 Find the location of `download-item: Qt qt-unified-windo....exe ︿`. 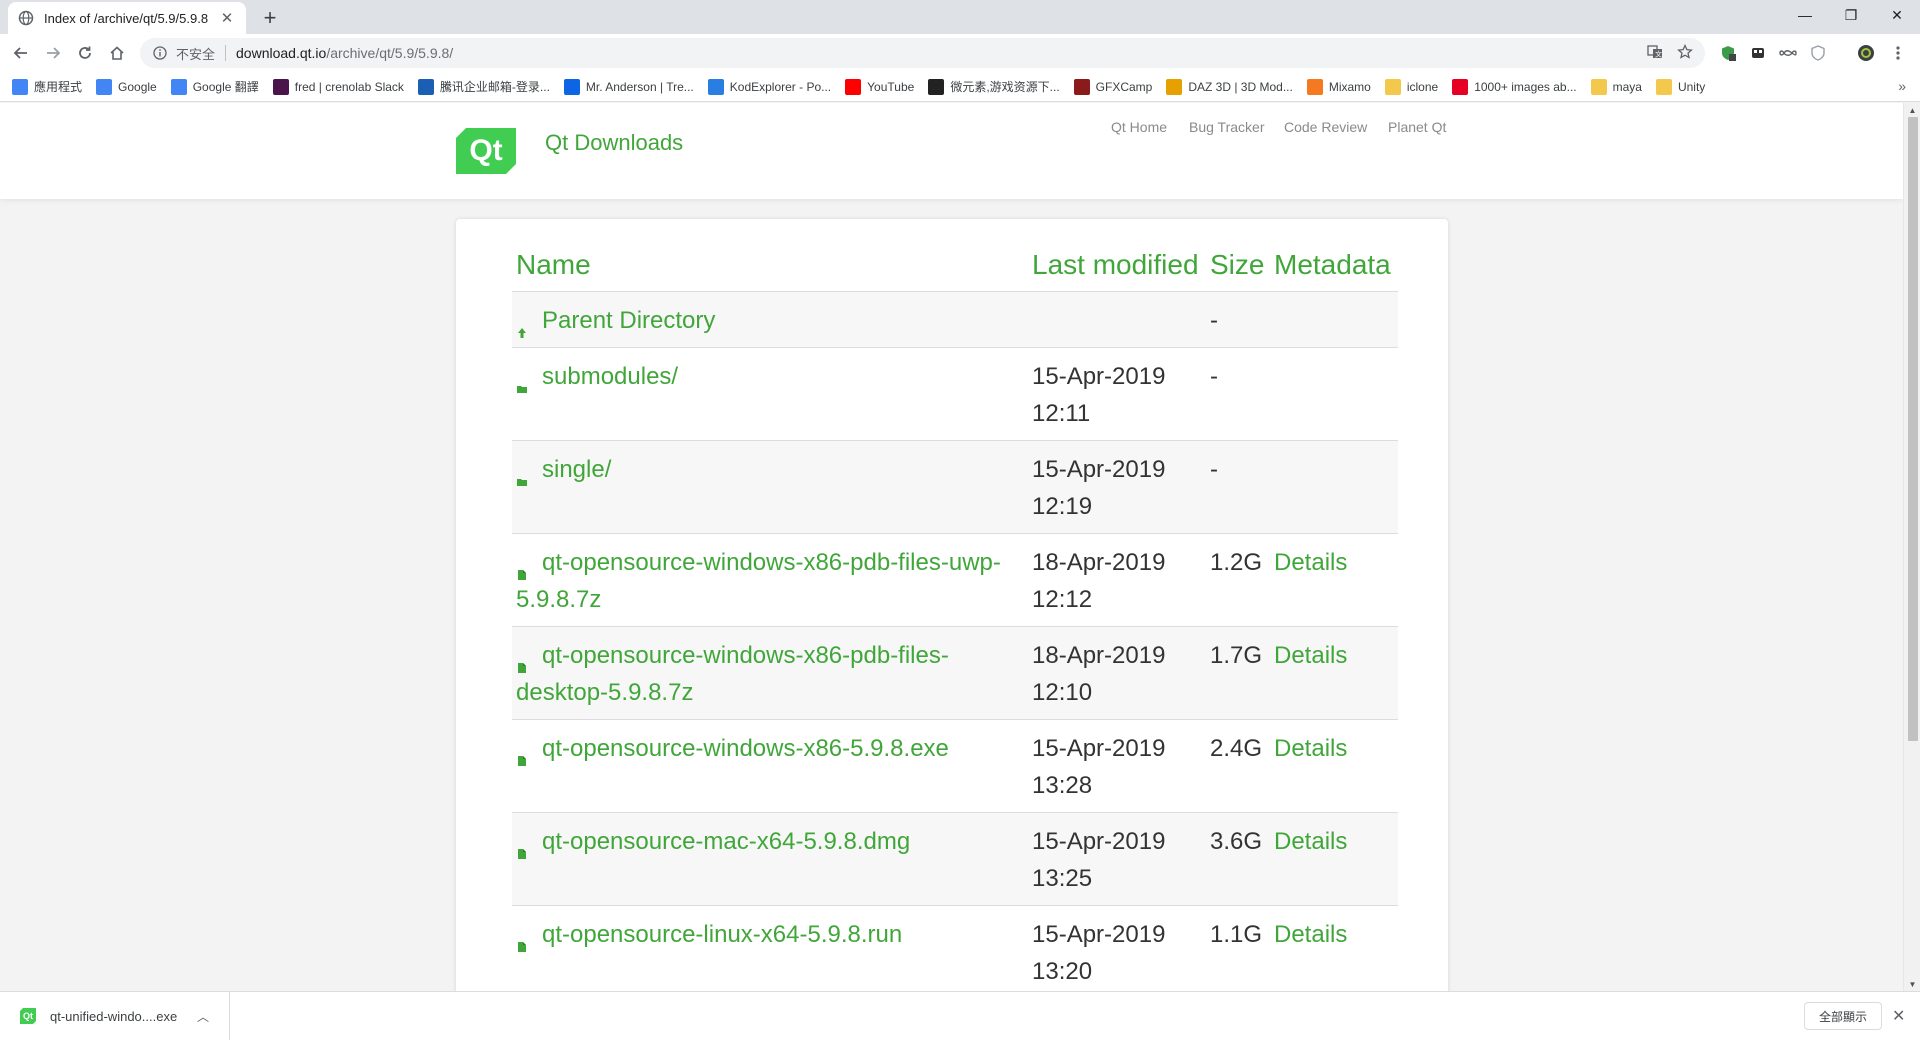

download-item: Qt qt-unified-windo....exe ︿ is located at coordinates (115, 1016).